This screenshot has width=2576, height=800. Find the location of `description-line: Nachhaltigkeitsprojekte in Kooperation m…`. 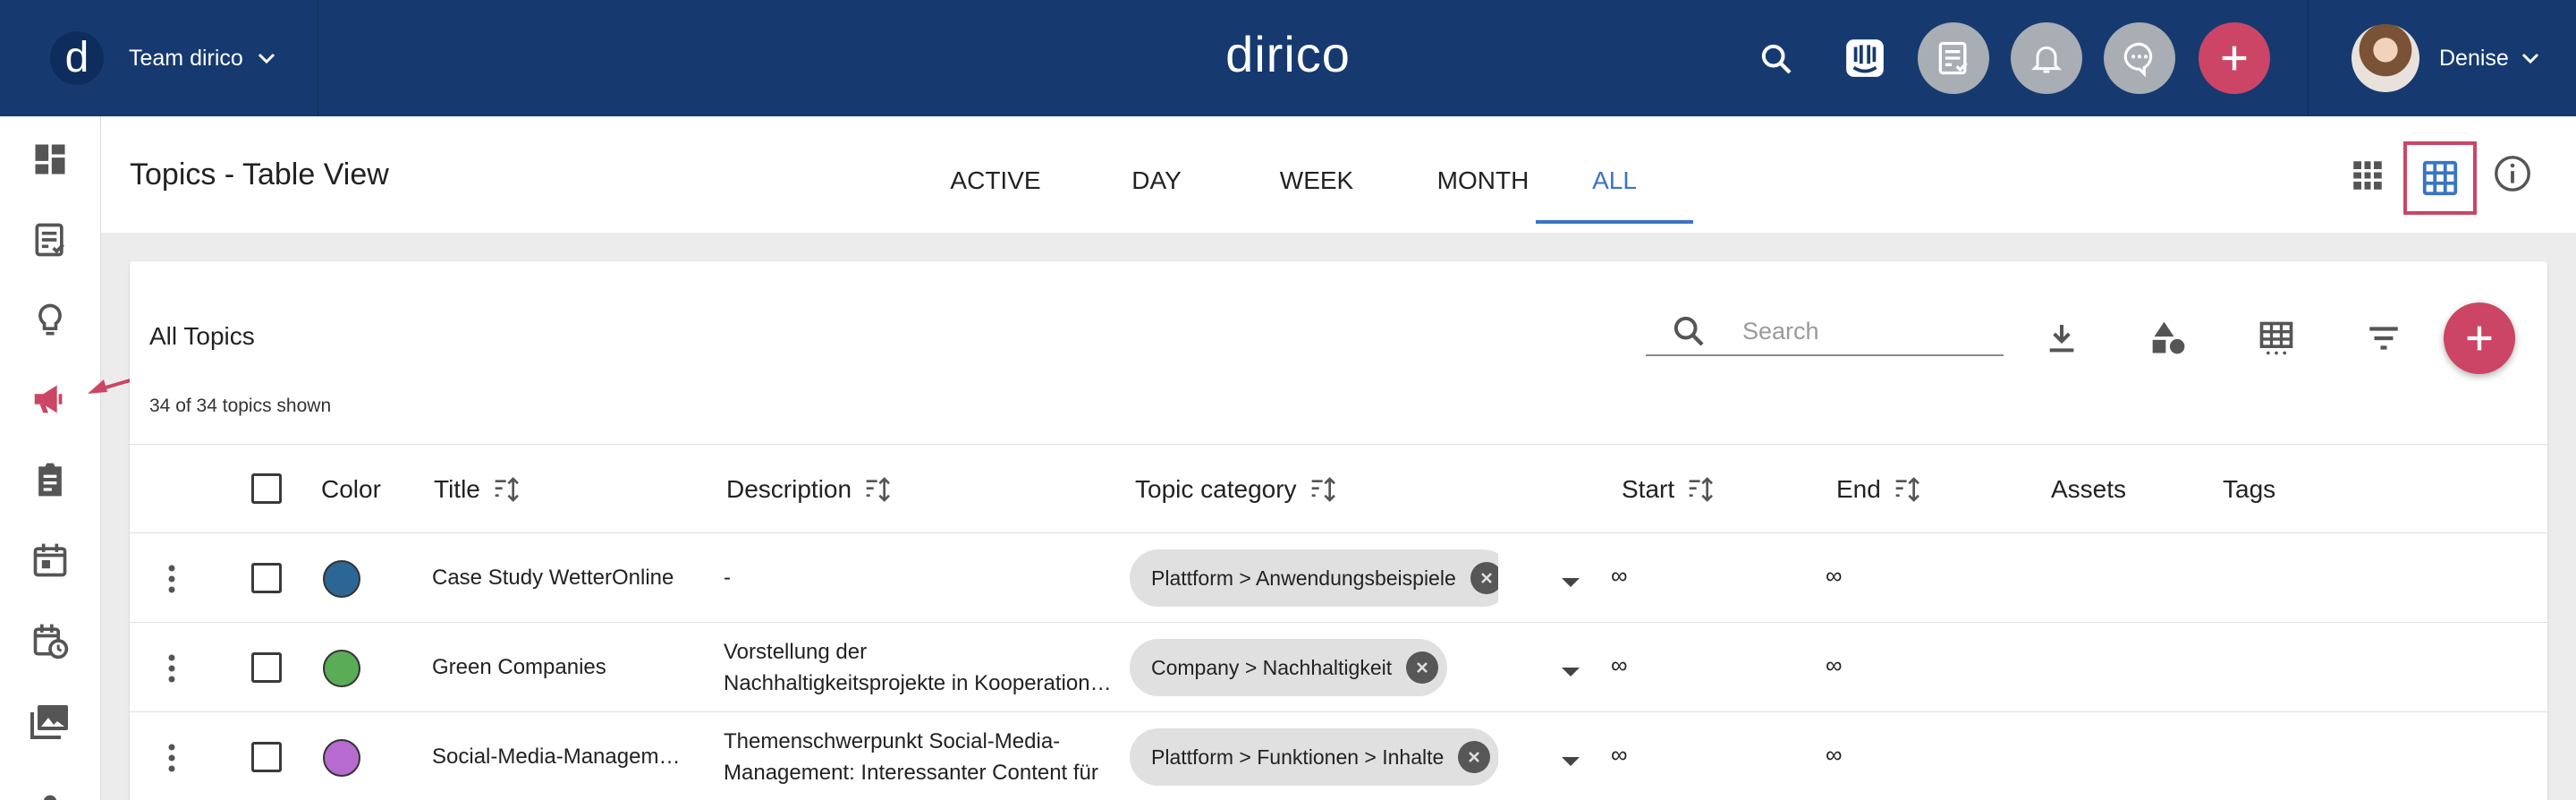

description-line: Nachhaltigkeitsprojekte in Kooperation m… is located at coordinates (920, 683).